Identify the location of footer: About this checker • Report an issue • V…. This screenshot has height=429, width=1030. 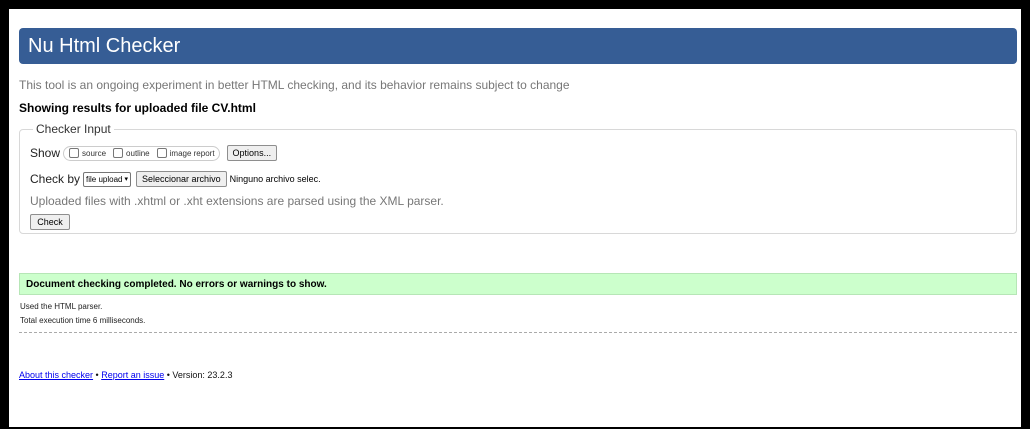
(518, 375).